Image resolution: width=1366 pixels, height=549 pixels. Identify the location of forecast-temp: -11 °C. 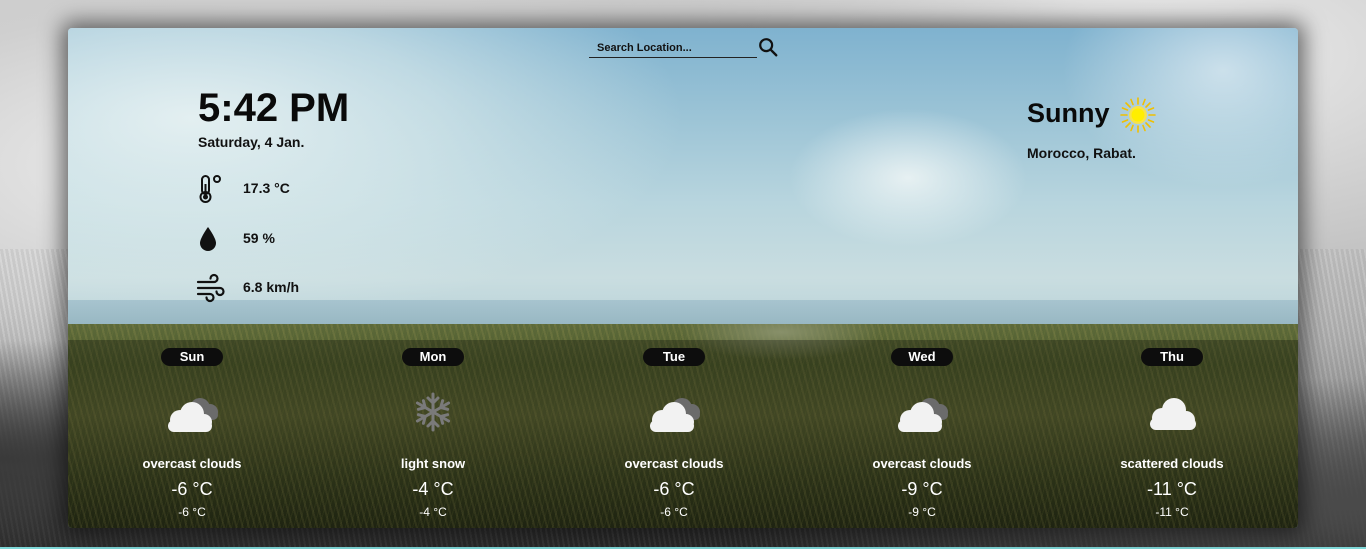
(1172, 489).